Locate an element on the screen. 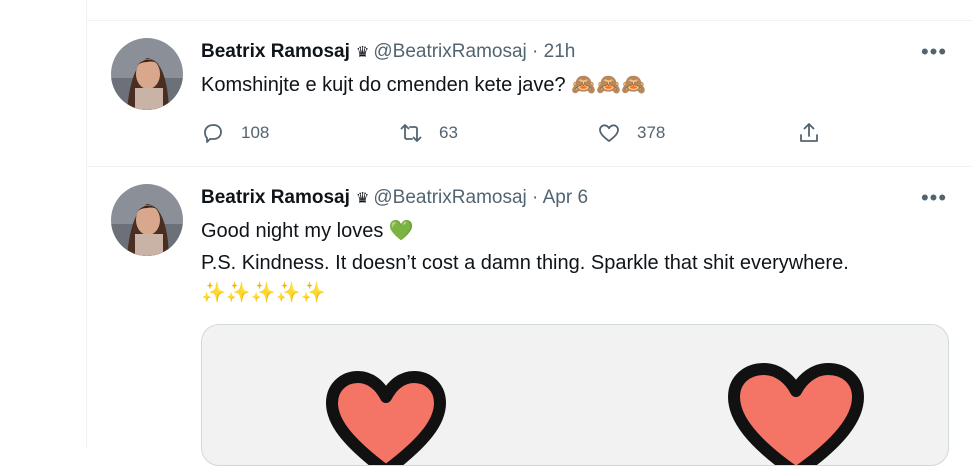 This screenshot has height=466, width=980. share-button is located at coordinates (817, 133).